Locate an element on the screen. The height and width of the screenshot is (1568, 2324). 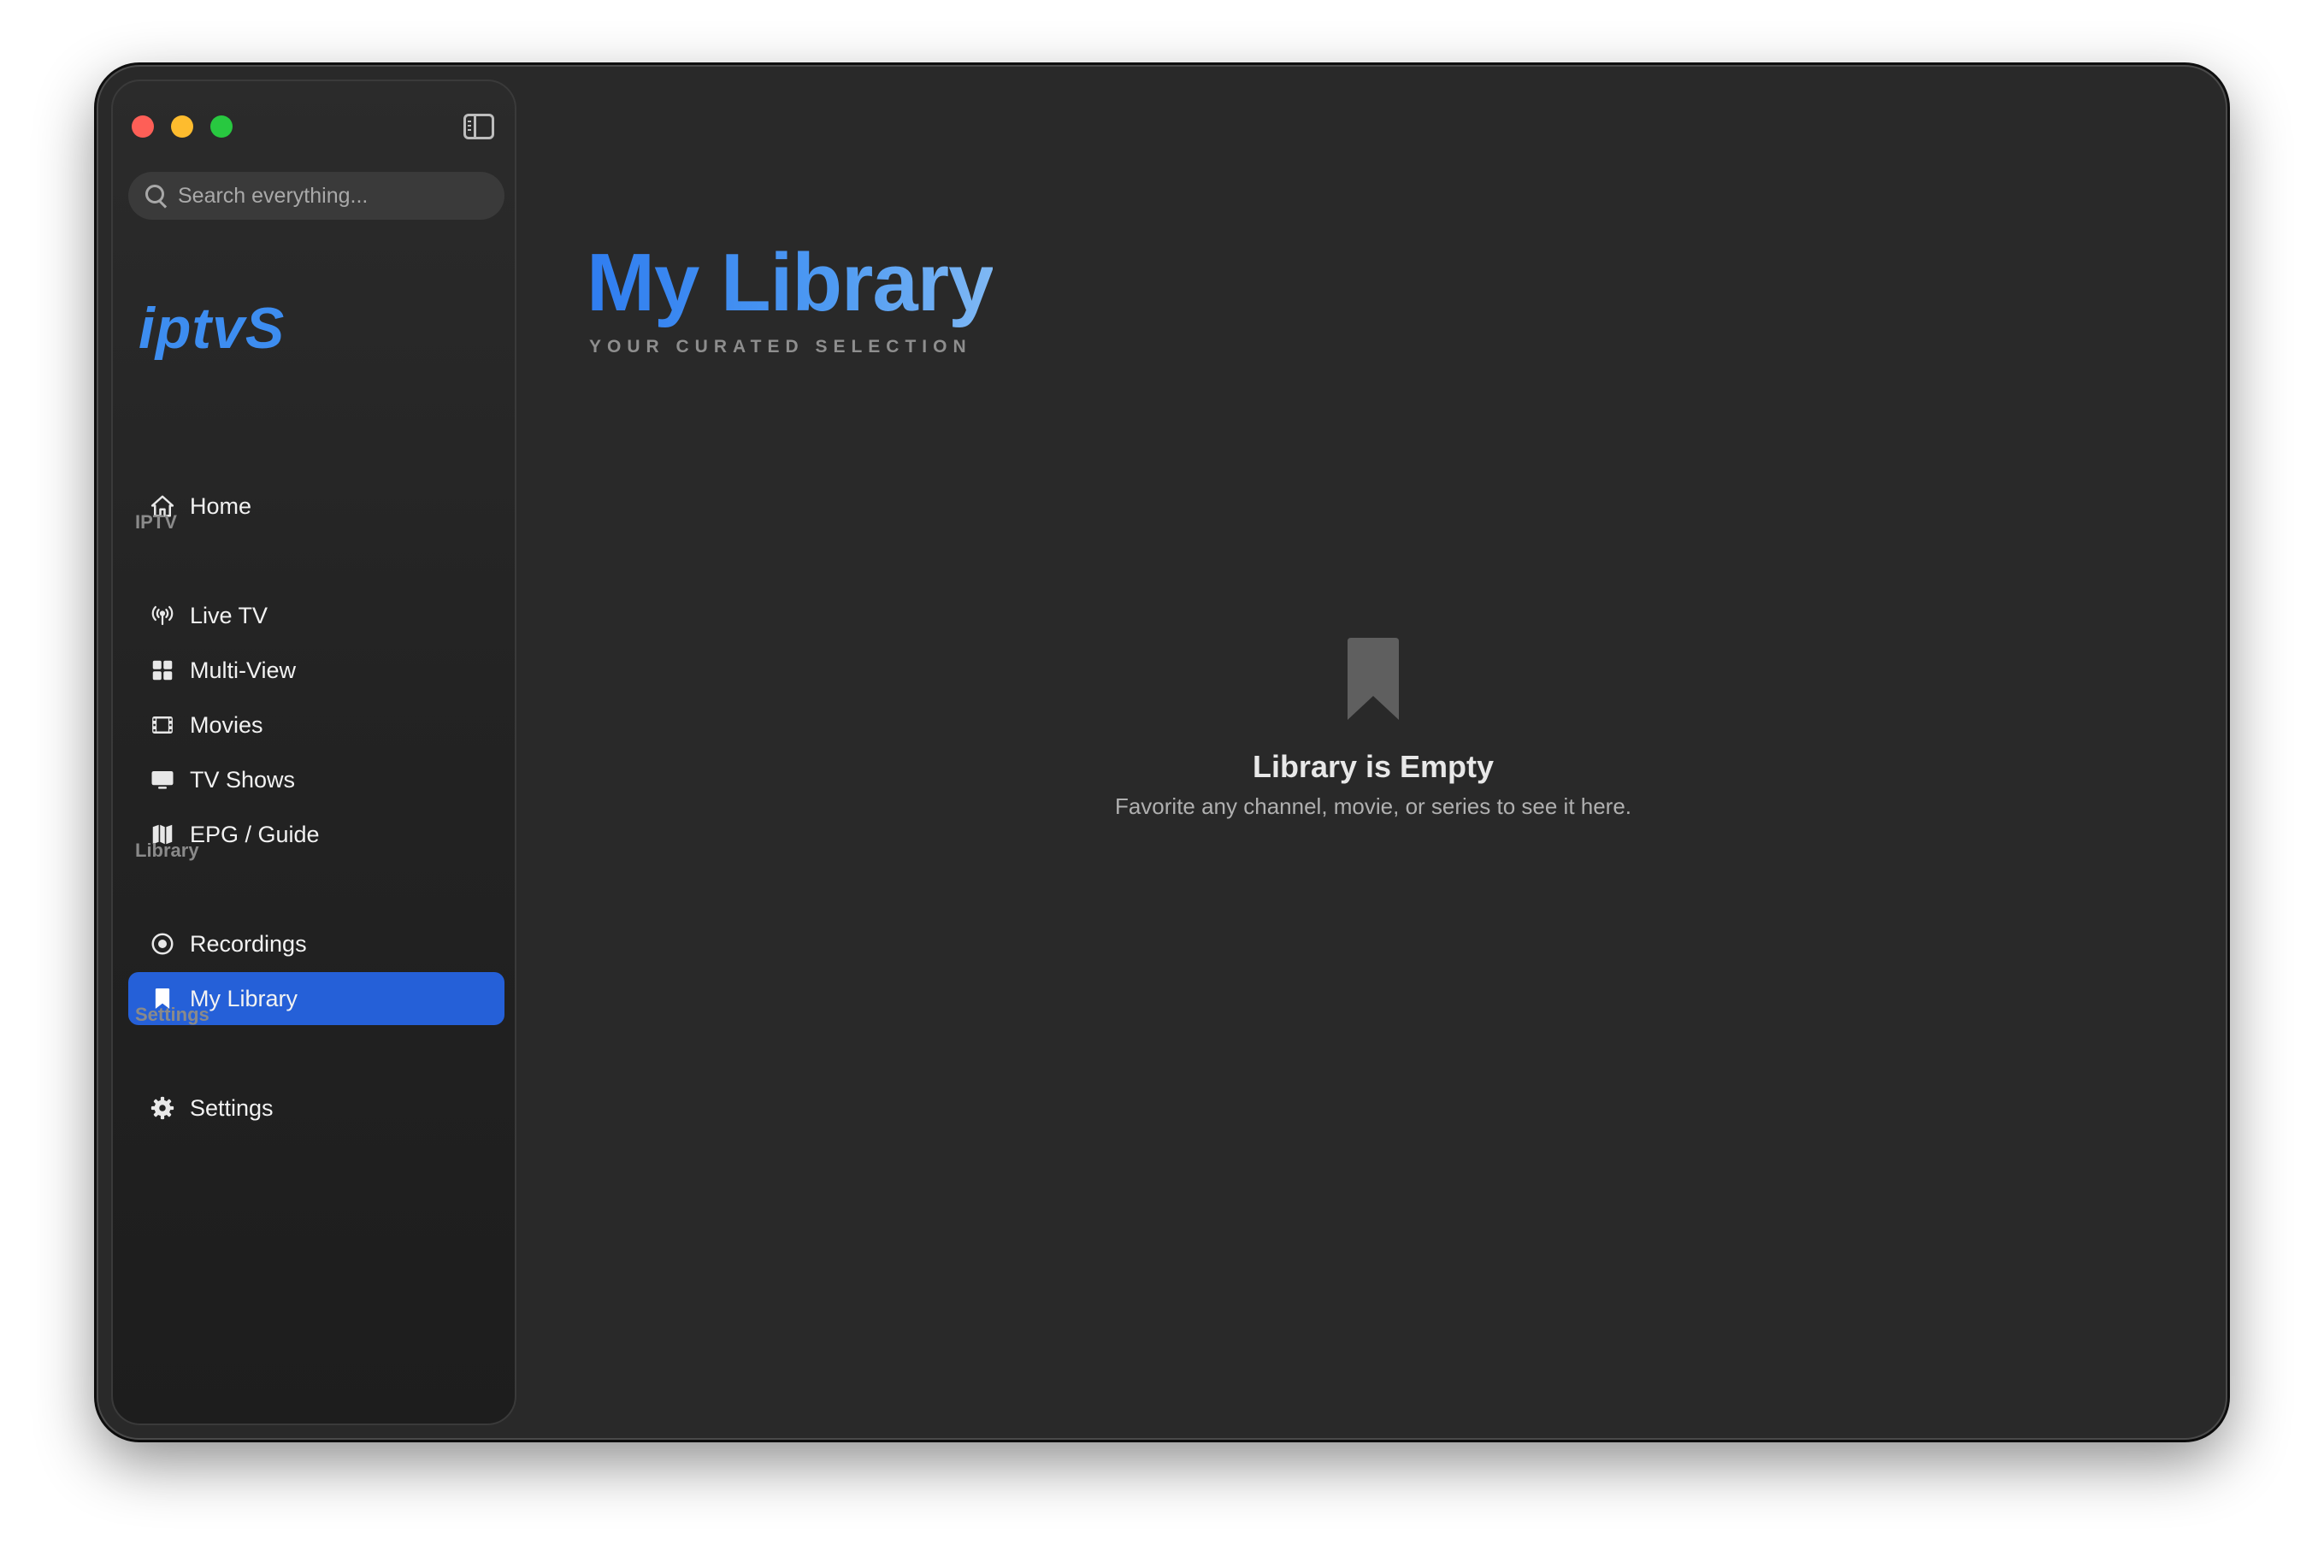
section-label-library: Library is located at coordinates (167, 850).